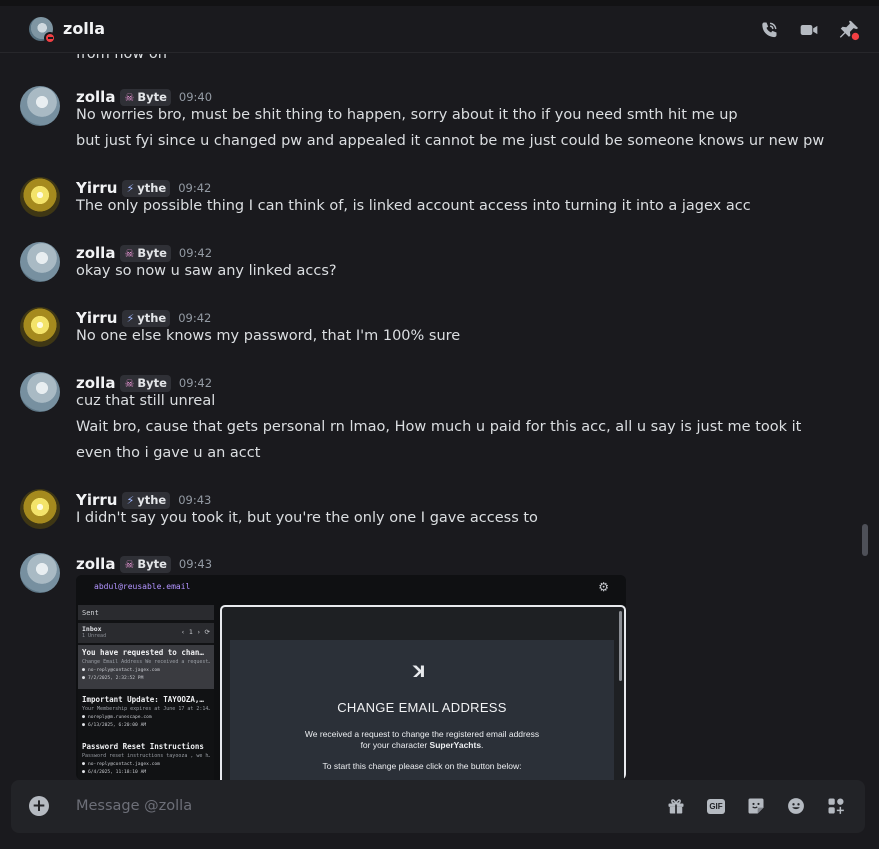  I want to click on timestamp: 09:40, so click(195, 97).